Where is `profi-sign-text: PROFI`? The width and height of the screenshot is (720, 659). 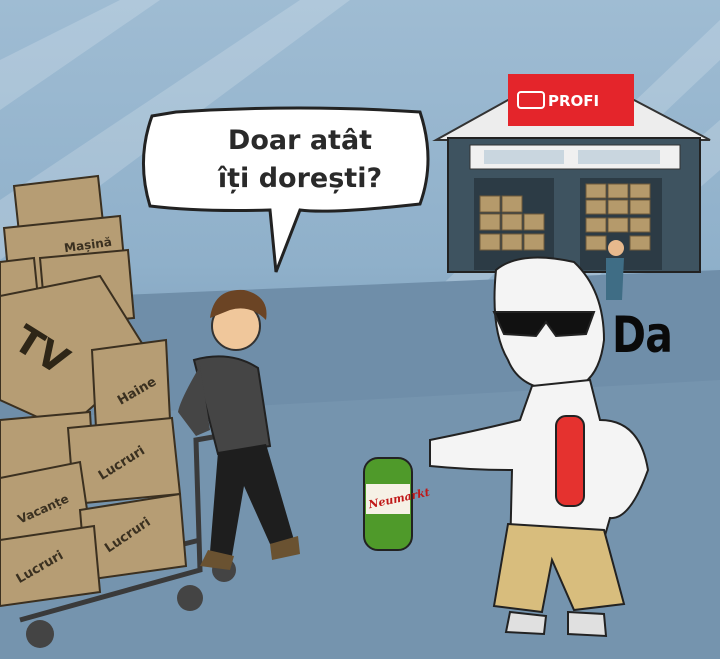 profi-sign-text: PROFI is located at coordinates (574, 101).